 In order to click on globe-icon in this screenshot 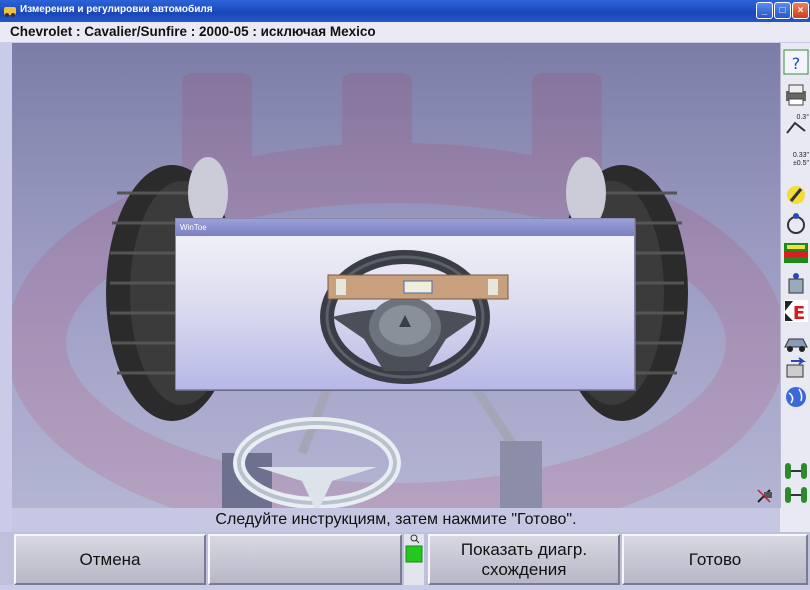, I will do `click(796, 397)`.